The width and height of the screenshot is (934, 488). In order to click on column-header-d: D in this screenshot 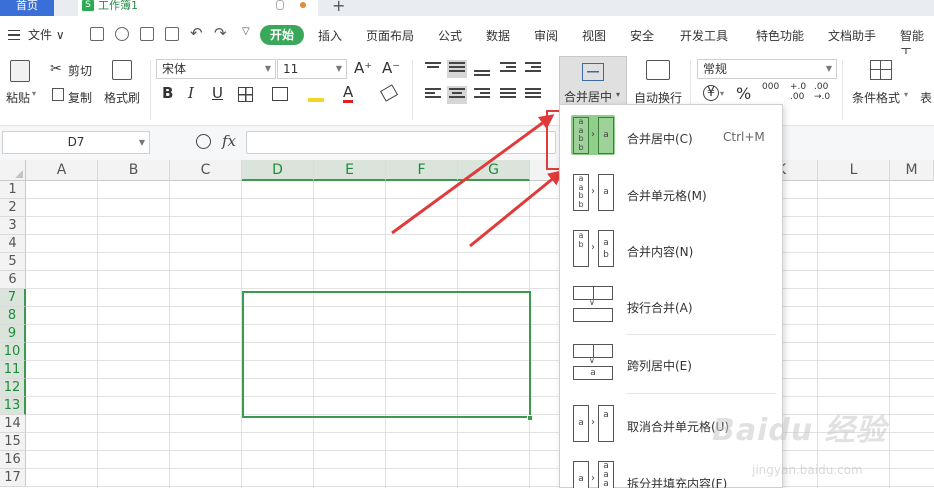, I will do `click(278, 170)`.